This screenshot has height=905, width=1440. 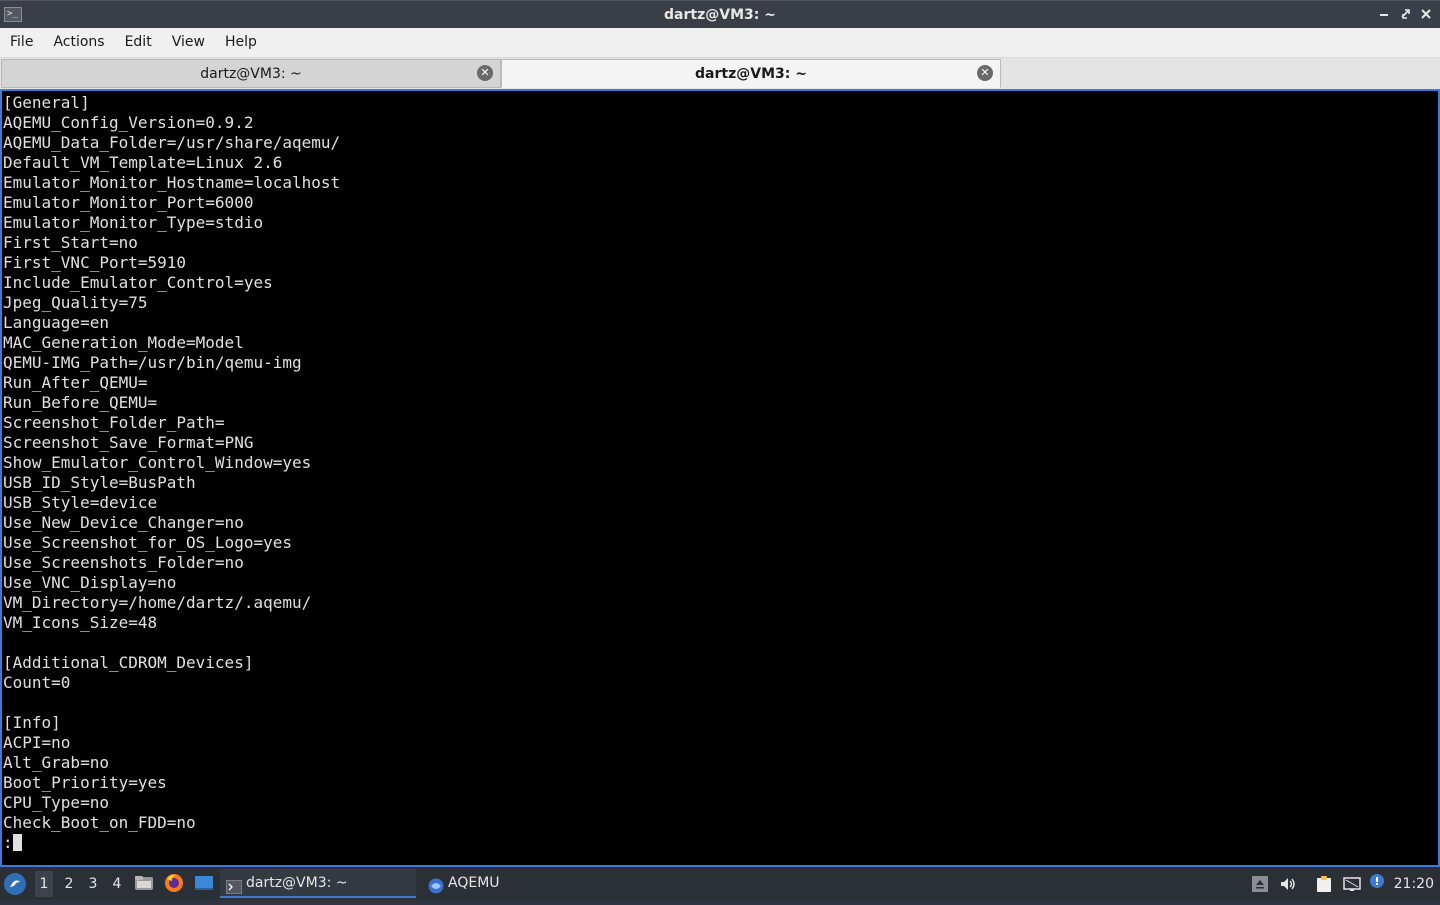 What do you see at coordinates (21, 42) in the screenshot?
I see `menu-file: File` at bounding box center [21, 42].